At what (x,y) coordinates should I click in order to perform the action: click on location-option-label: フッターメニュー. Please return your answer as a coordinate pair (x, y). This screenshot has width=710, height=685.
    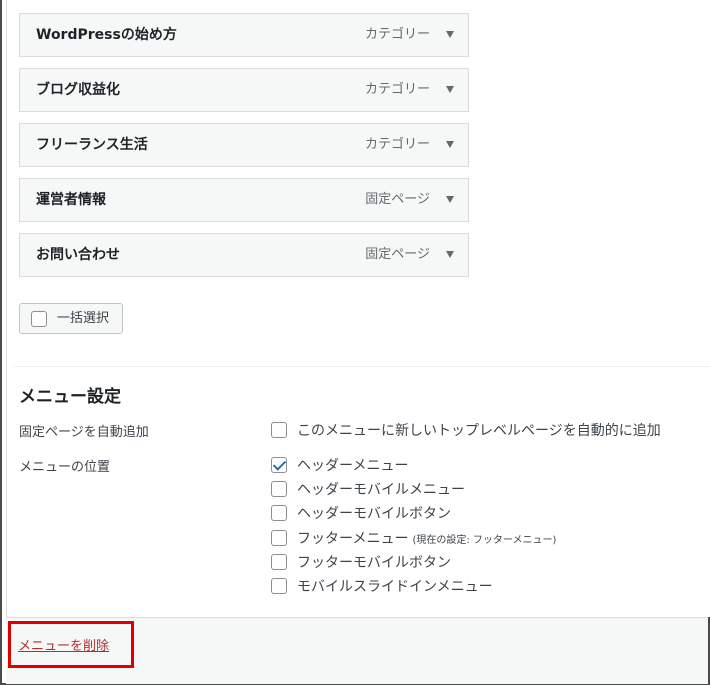
    Looking at the image, I should click on (353, 539).